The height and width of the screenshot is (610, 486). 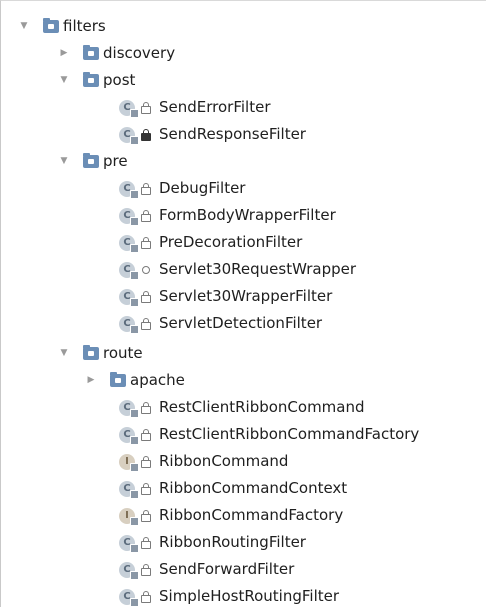 What do you see at coordinates (241, 323) in the screenshot?
I see `tree-leaf-label: ServletDetectionFilter` at bounding box center [241, 323].